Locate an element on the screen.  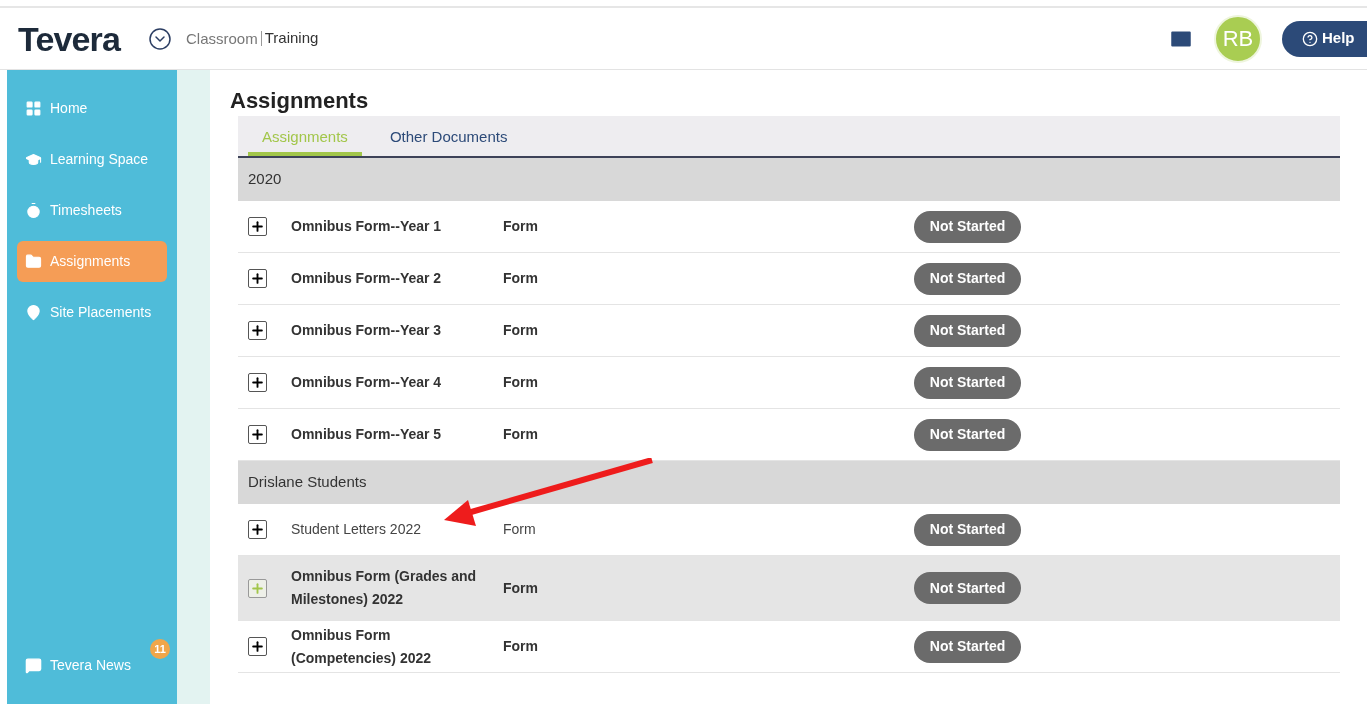
assignment-name: Omnibus Form--Year 3 is located at coordinates (391, 330).